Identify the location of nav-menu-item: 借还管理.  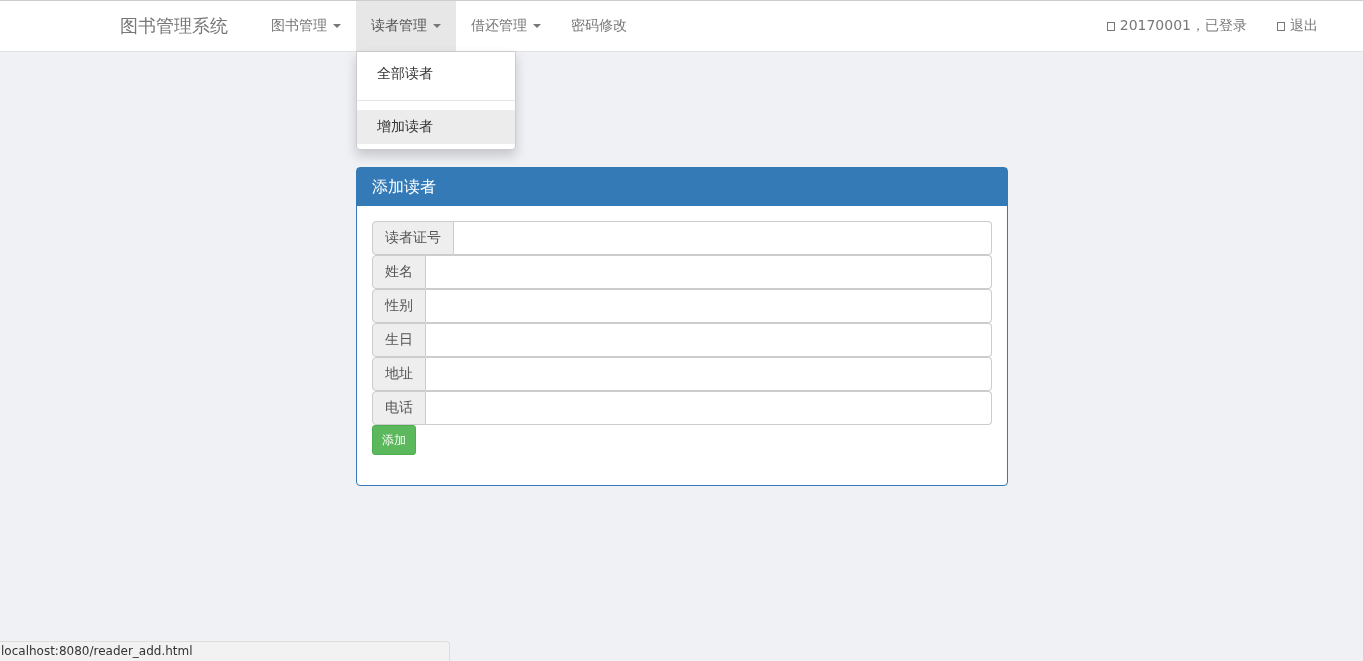
(506, 26).